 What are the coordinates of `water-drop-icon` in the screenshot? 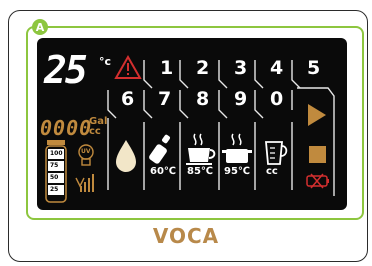 It's located at (126, 156).